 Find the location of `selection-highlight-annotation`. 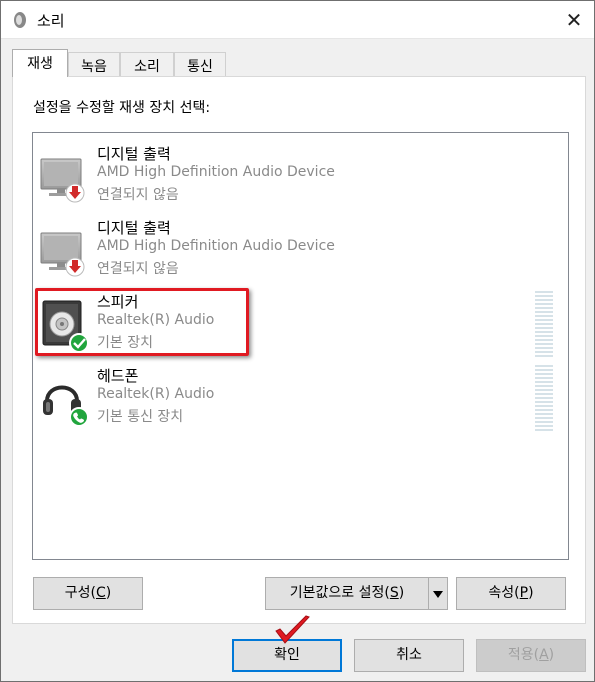

selection-highlight-annotation is located at coordinates (142, 322).